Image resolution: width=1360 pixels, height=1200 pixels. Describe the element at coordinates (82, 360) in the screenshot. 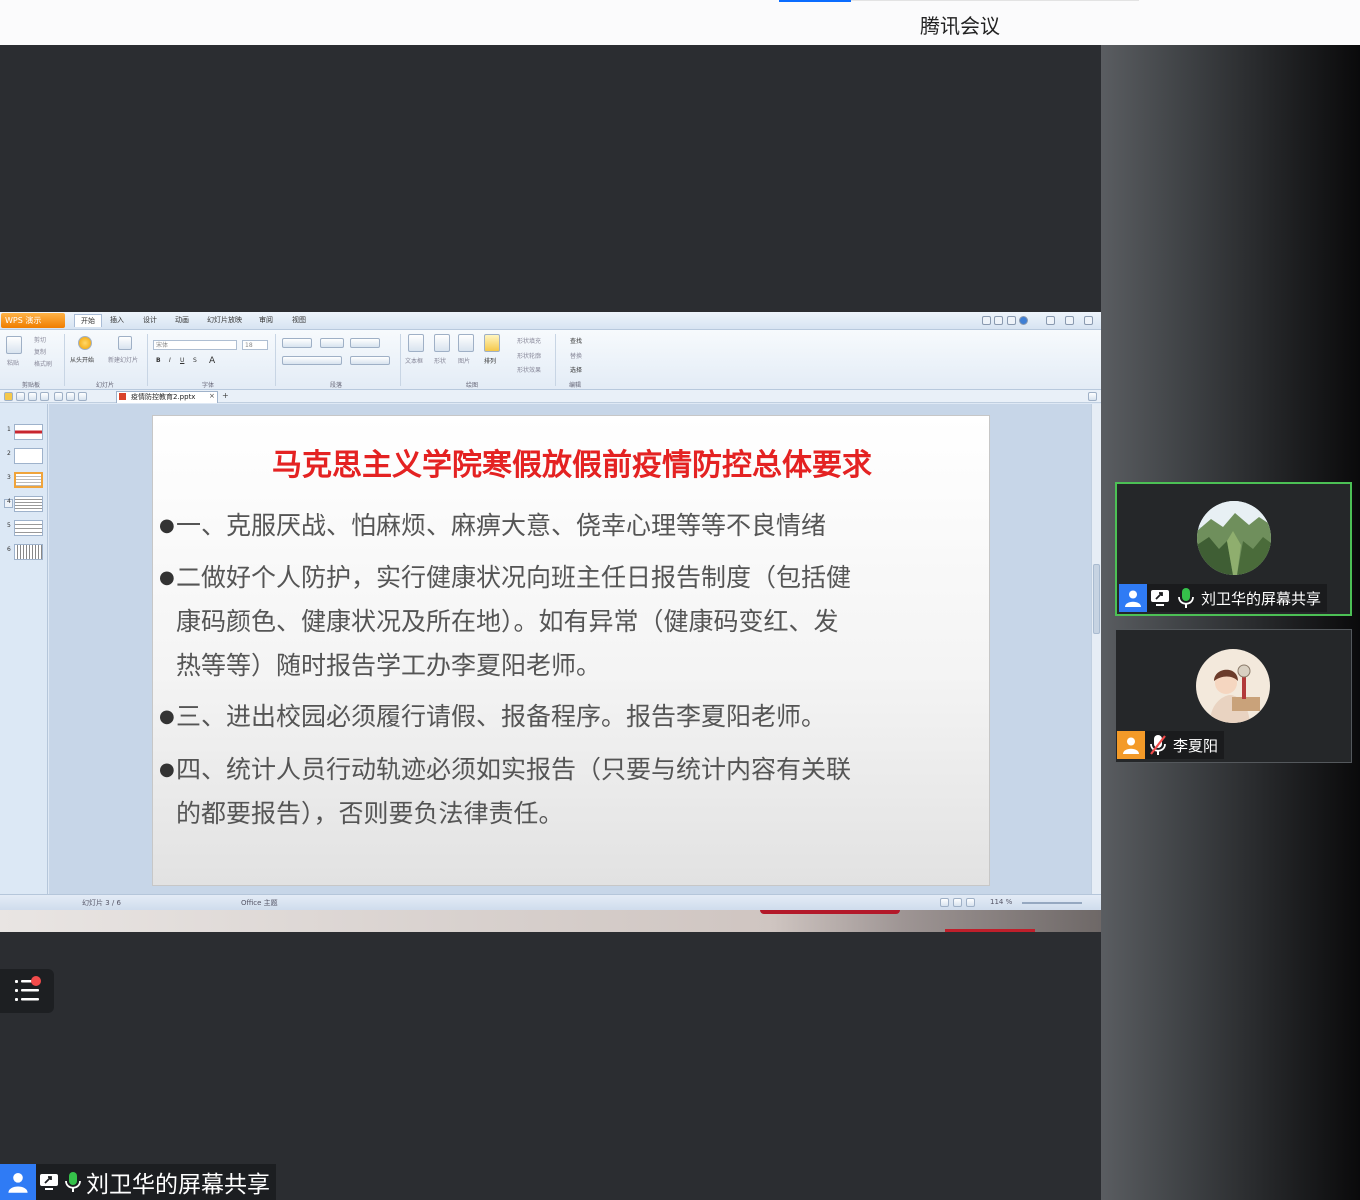

I see `play-from-start-label: 从头开始` at that location.